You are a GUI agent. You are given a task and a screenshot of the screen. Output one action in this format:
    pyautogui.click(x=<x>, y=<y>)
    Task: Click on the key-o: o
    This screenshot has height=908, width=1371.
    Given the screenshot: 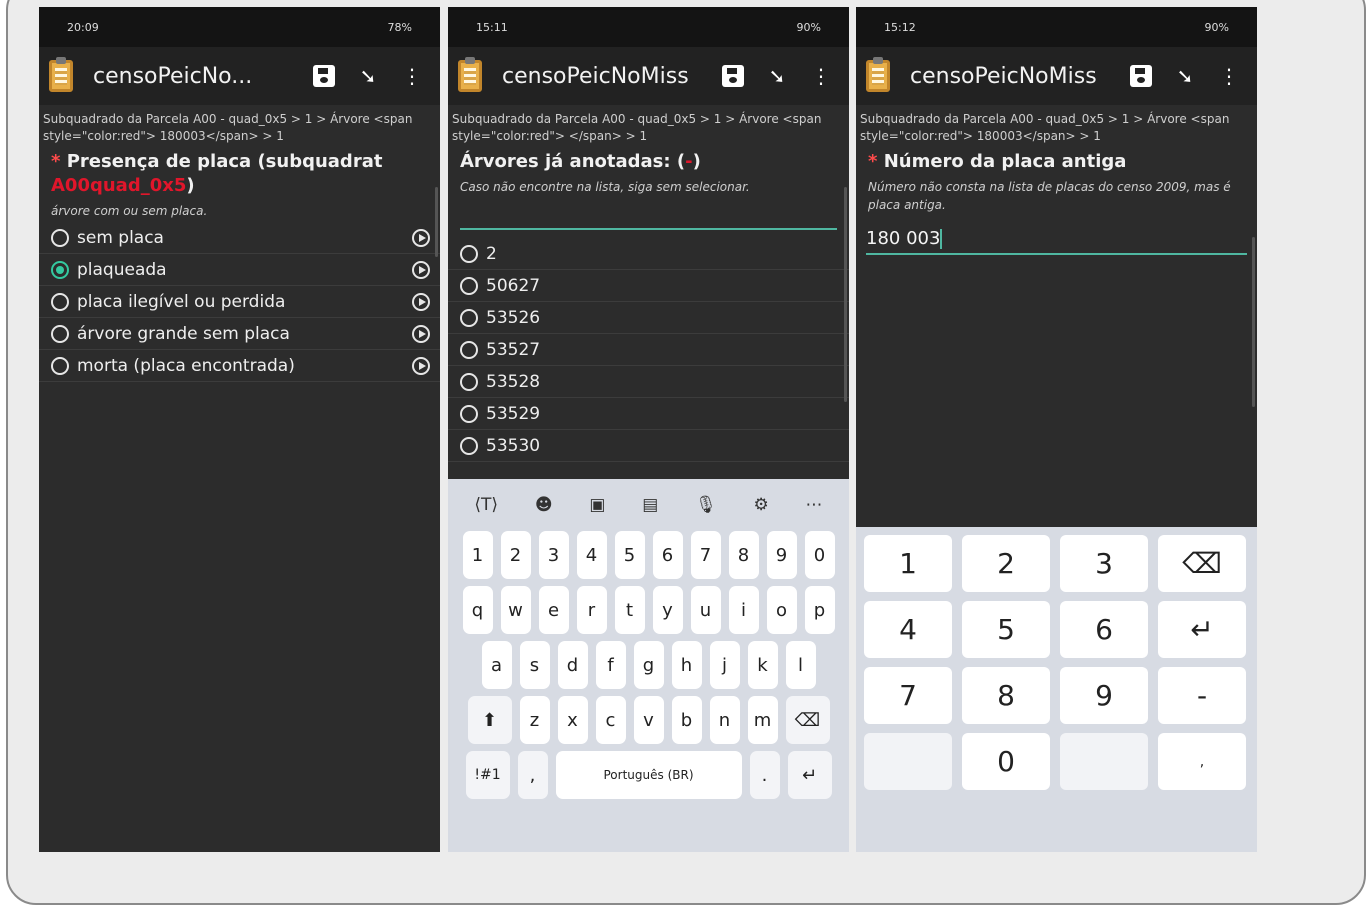 What is the action you would take?
    pyautogui.click(x=781, y=610)
    